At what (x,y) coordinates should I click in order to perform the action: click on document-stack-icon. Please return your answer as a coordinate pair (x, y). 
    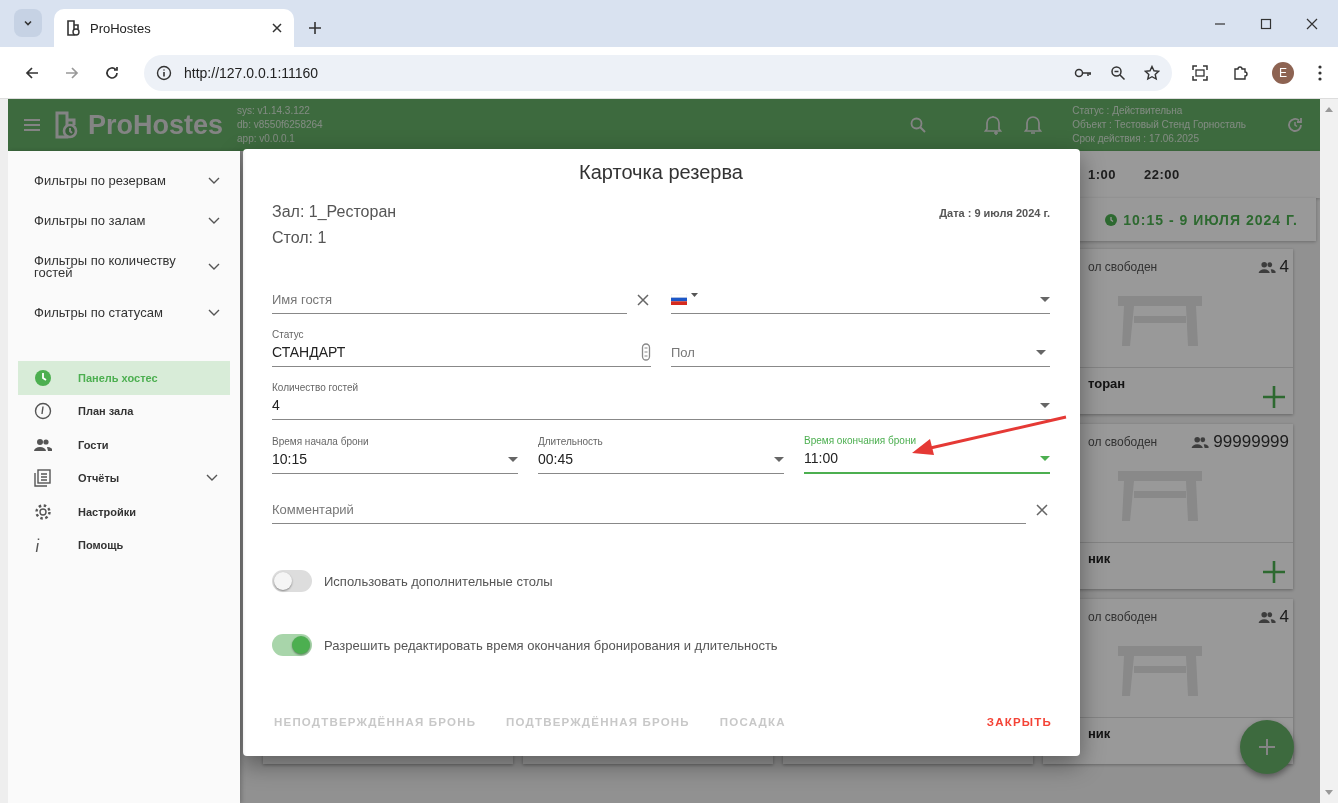
    Looking at the image, I should click on (43, 478).